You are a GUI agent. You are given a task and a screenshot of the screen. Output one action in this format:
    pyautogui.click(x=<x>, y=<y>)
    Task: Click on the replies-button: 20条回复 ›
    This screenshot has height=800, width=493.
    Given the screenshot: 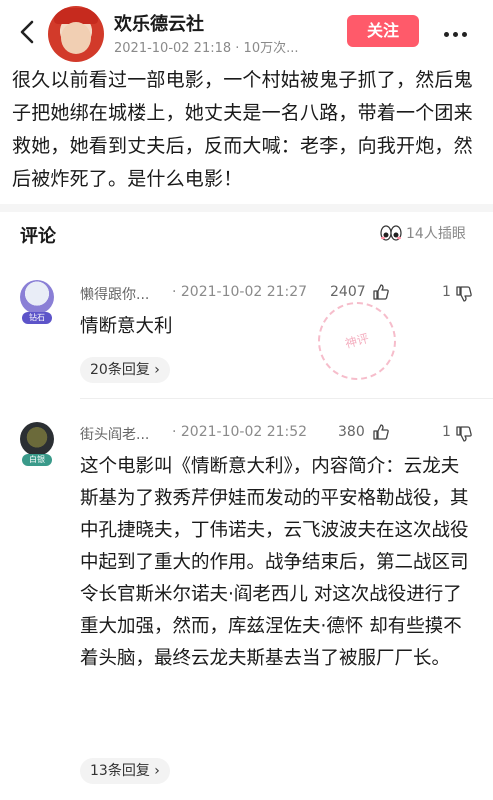 What is the action you would take?
    pyautogui.click(x=125, y=370)
    